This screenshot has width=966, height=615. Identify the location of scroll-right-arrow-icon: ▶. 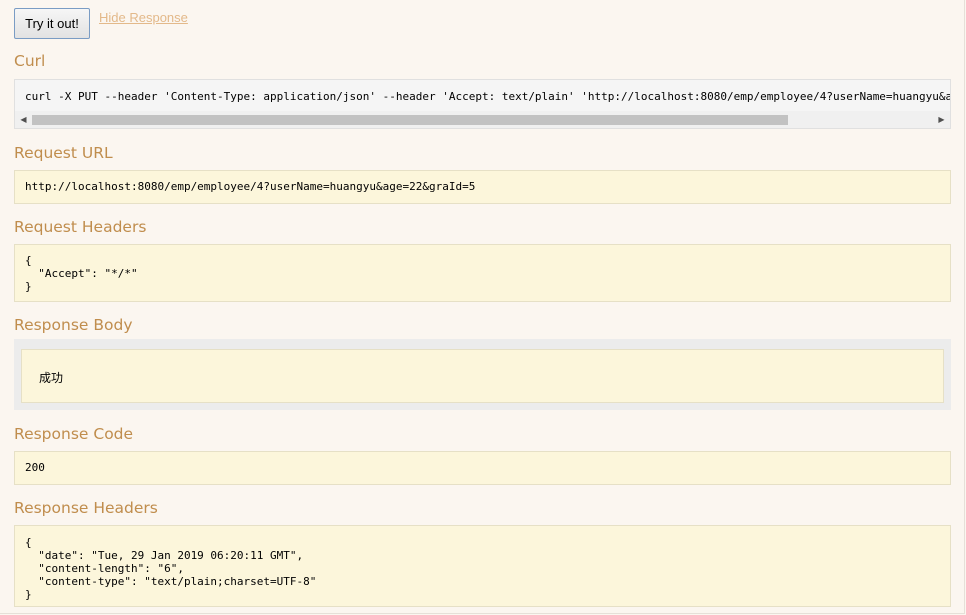
(941, 119).